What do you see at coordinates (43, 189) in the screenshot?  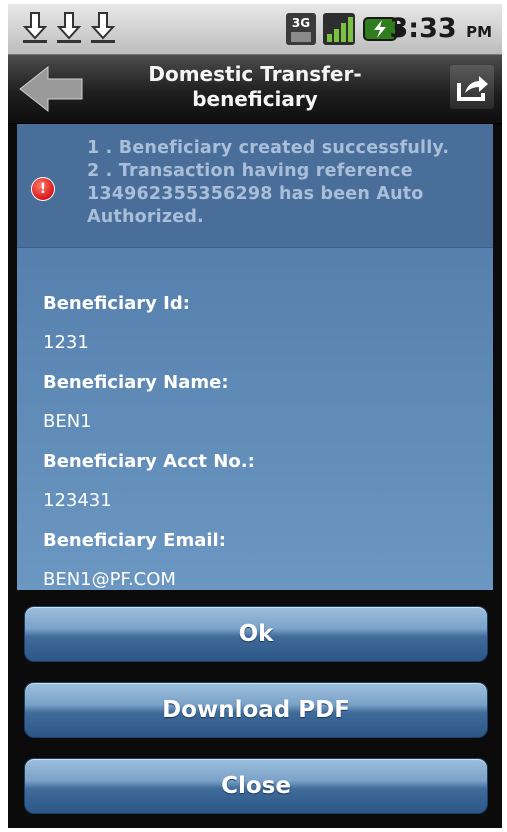 I see `alert-icon: !` at bounding box center [43, 189].